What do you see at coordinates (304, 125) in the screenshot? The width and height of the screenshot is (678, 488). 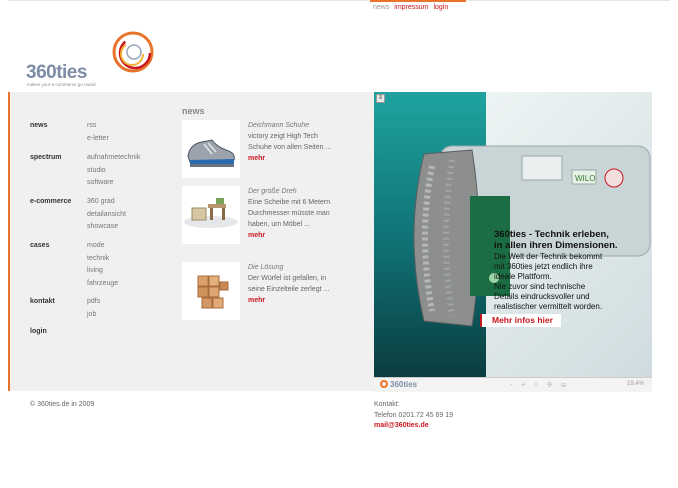 I see `news-title-1: Deichmann Schuhe` at bounding box center [304, 125].